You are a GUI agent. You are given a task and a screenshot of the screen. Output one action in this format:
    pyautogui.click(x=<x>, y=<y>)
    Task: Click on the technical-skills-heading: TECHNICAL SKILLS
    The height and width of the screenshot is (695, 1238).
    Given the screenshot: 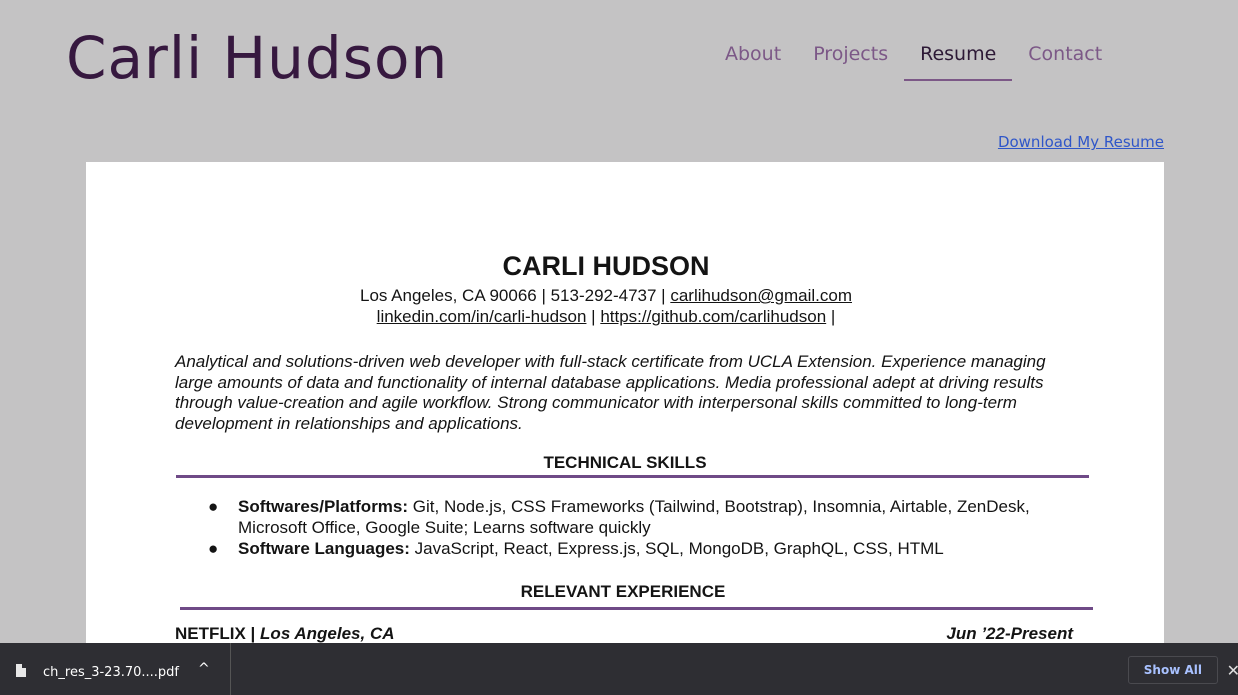 What is the action you would take?
    pyautogui.click(x=625, y=462)
    